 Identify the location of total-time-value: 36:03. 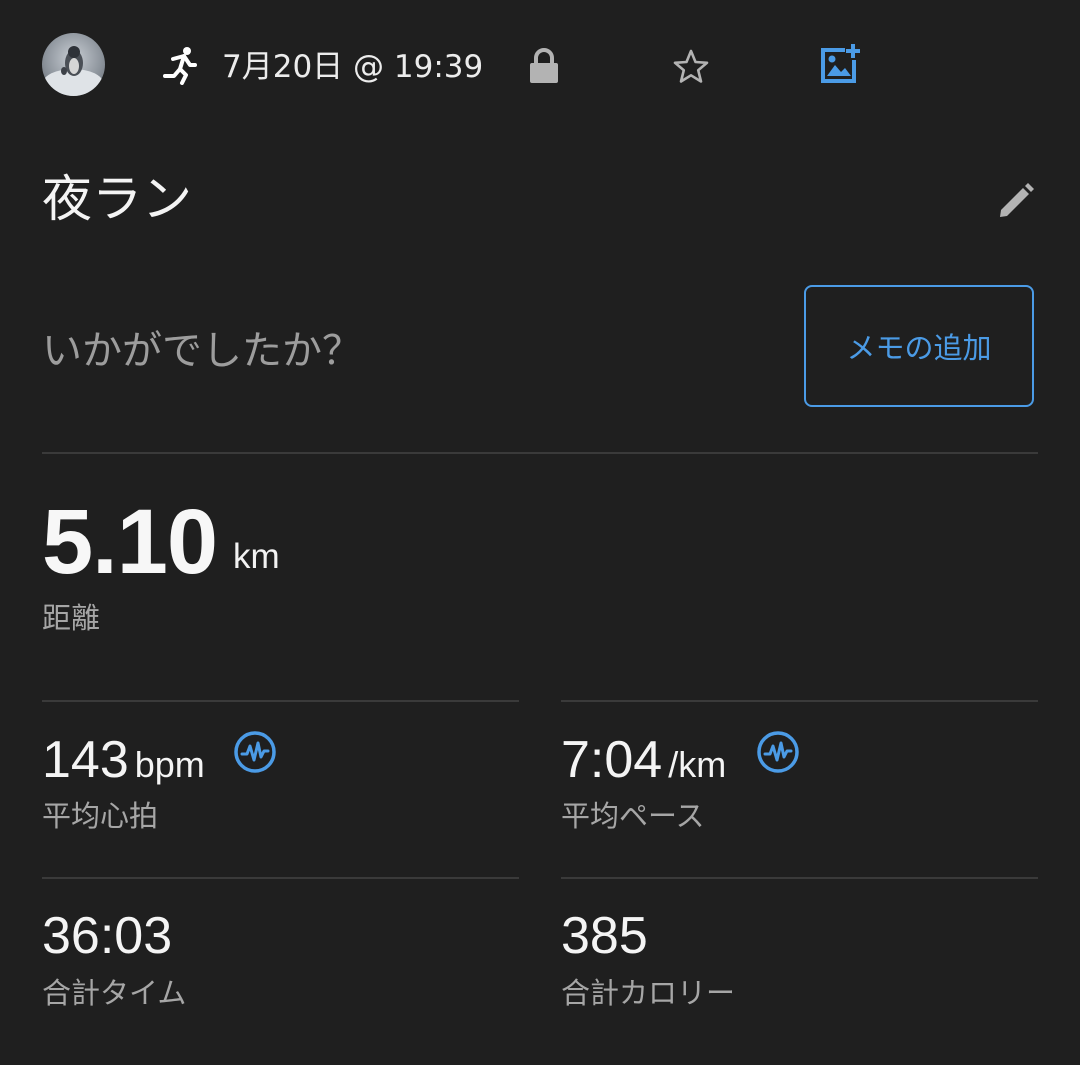
(107, 936).